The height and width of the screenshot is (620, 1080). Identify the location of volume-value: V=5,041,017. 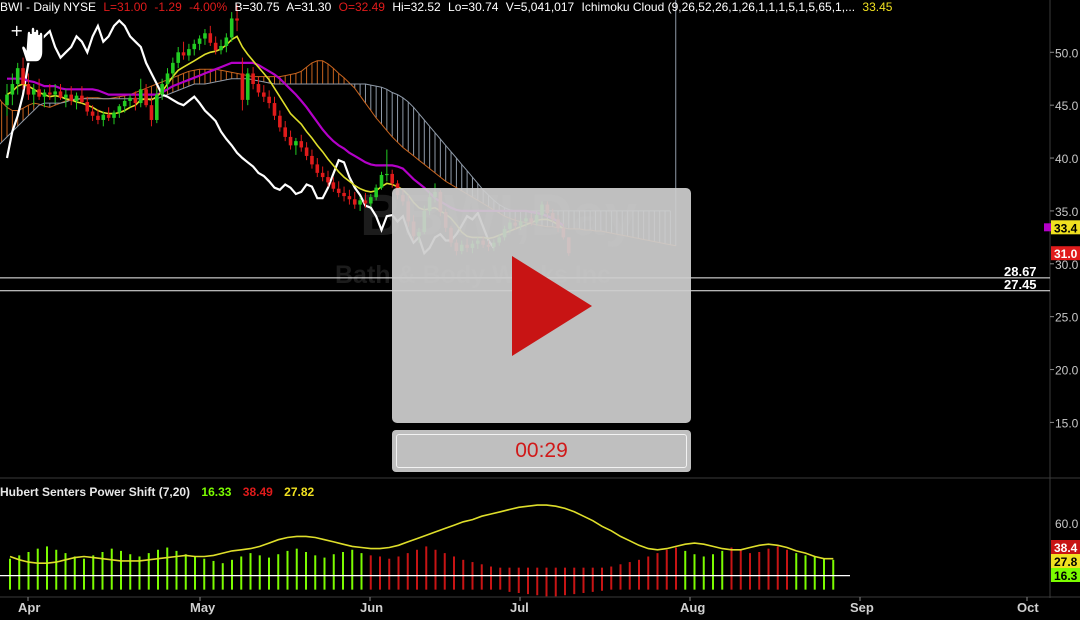
(540, 7).